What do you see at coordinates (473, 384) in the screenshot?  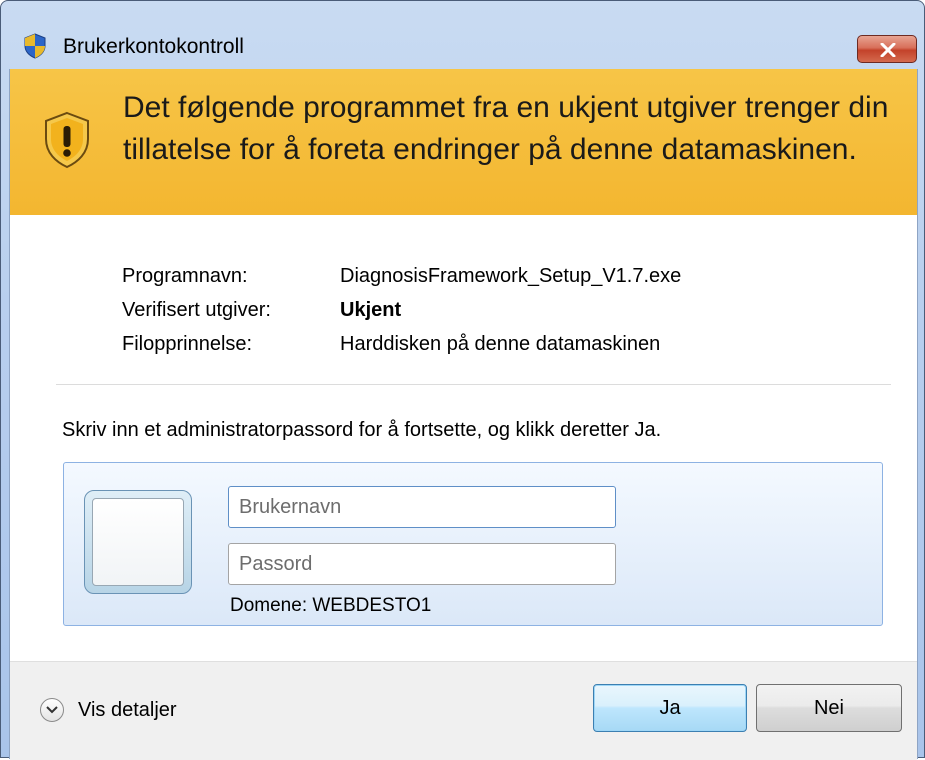 I see `divider` at bounding box center [473, 384].